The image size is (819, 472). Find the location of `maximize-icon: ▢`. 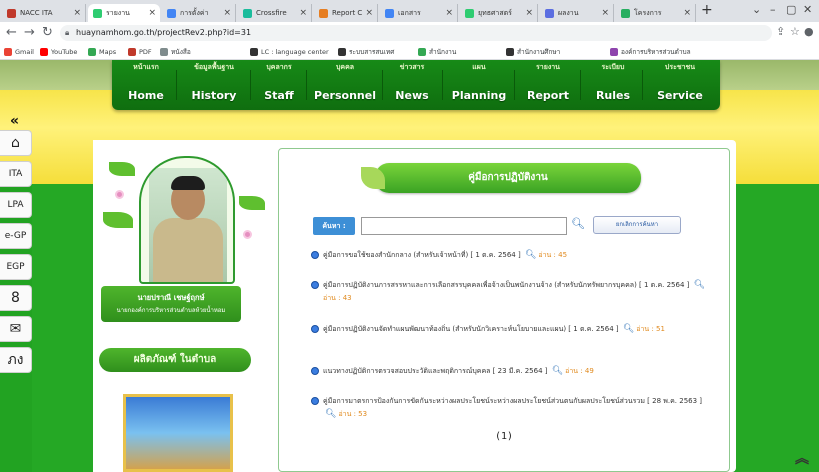

maximize-icon: ▢ is located at coordinates (791, 9).